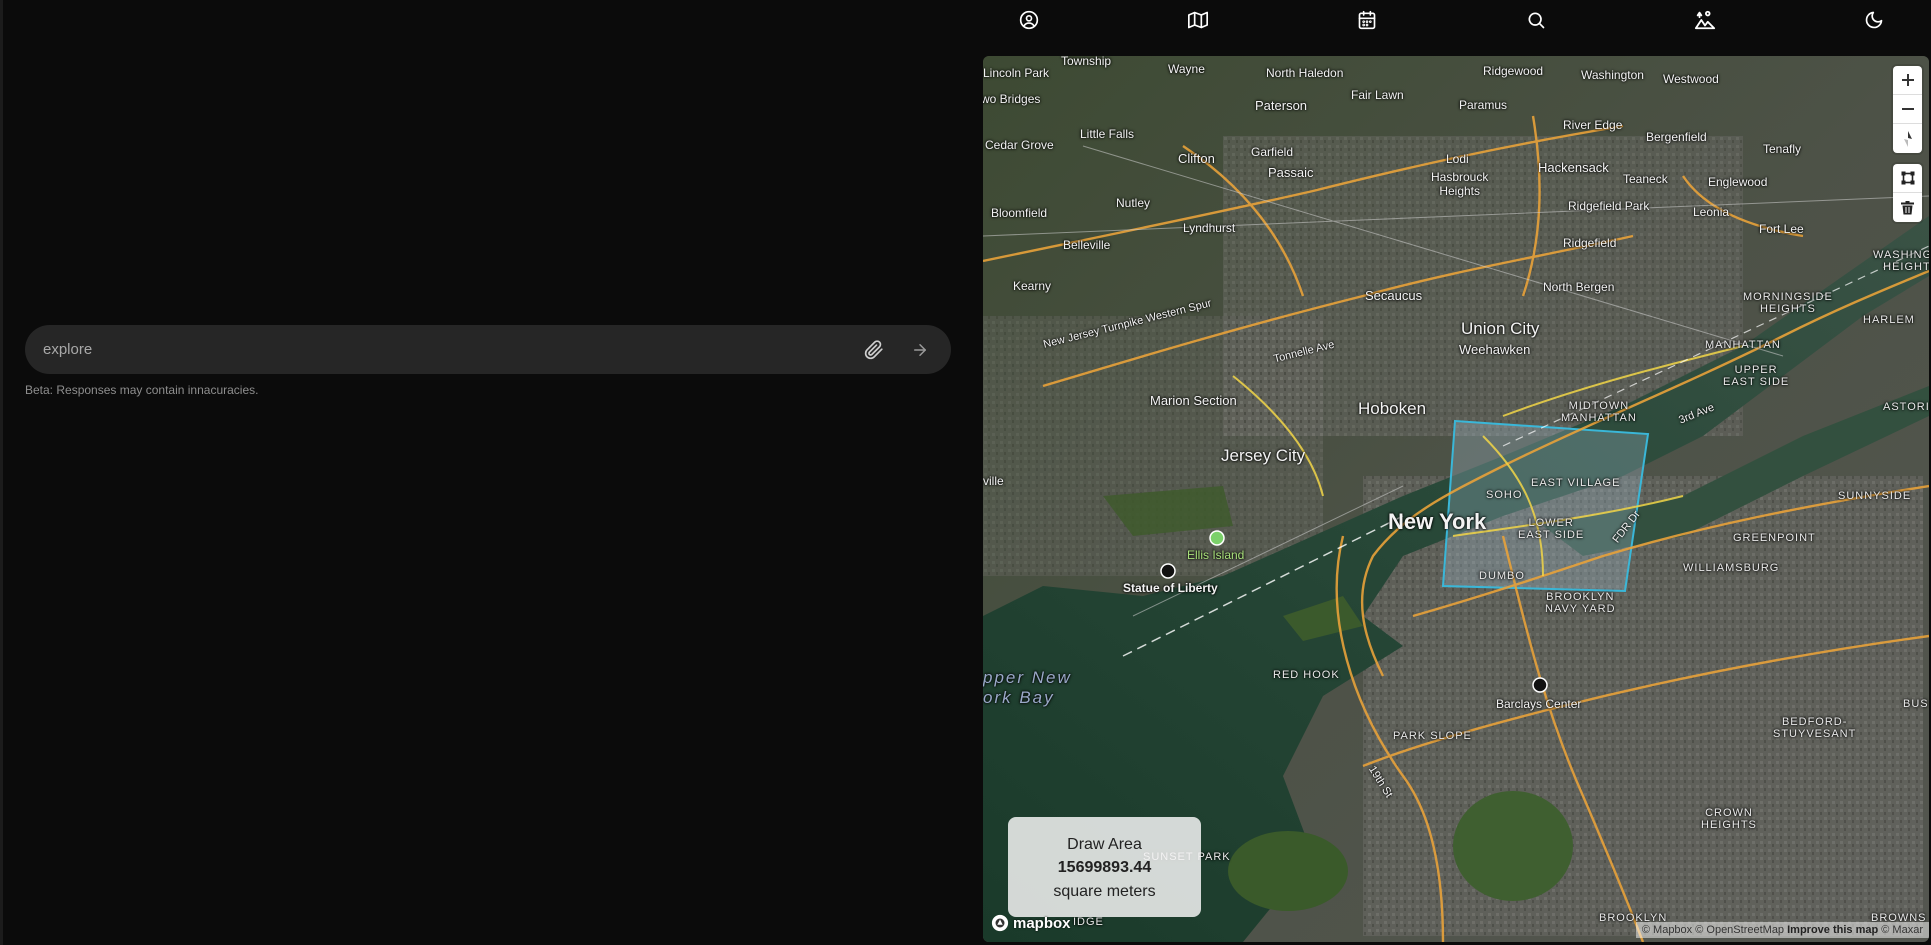 This screenshot has height=945, width=1931. I want to click on map-label: CROWN HEIGHTS, so click(1729, 819).